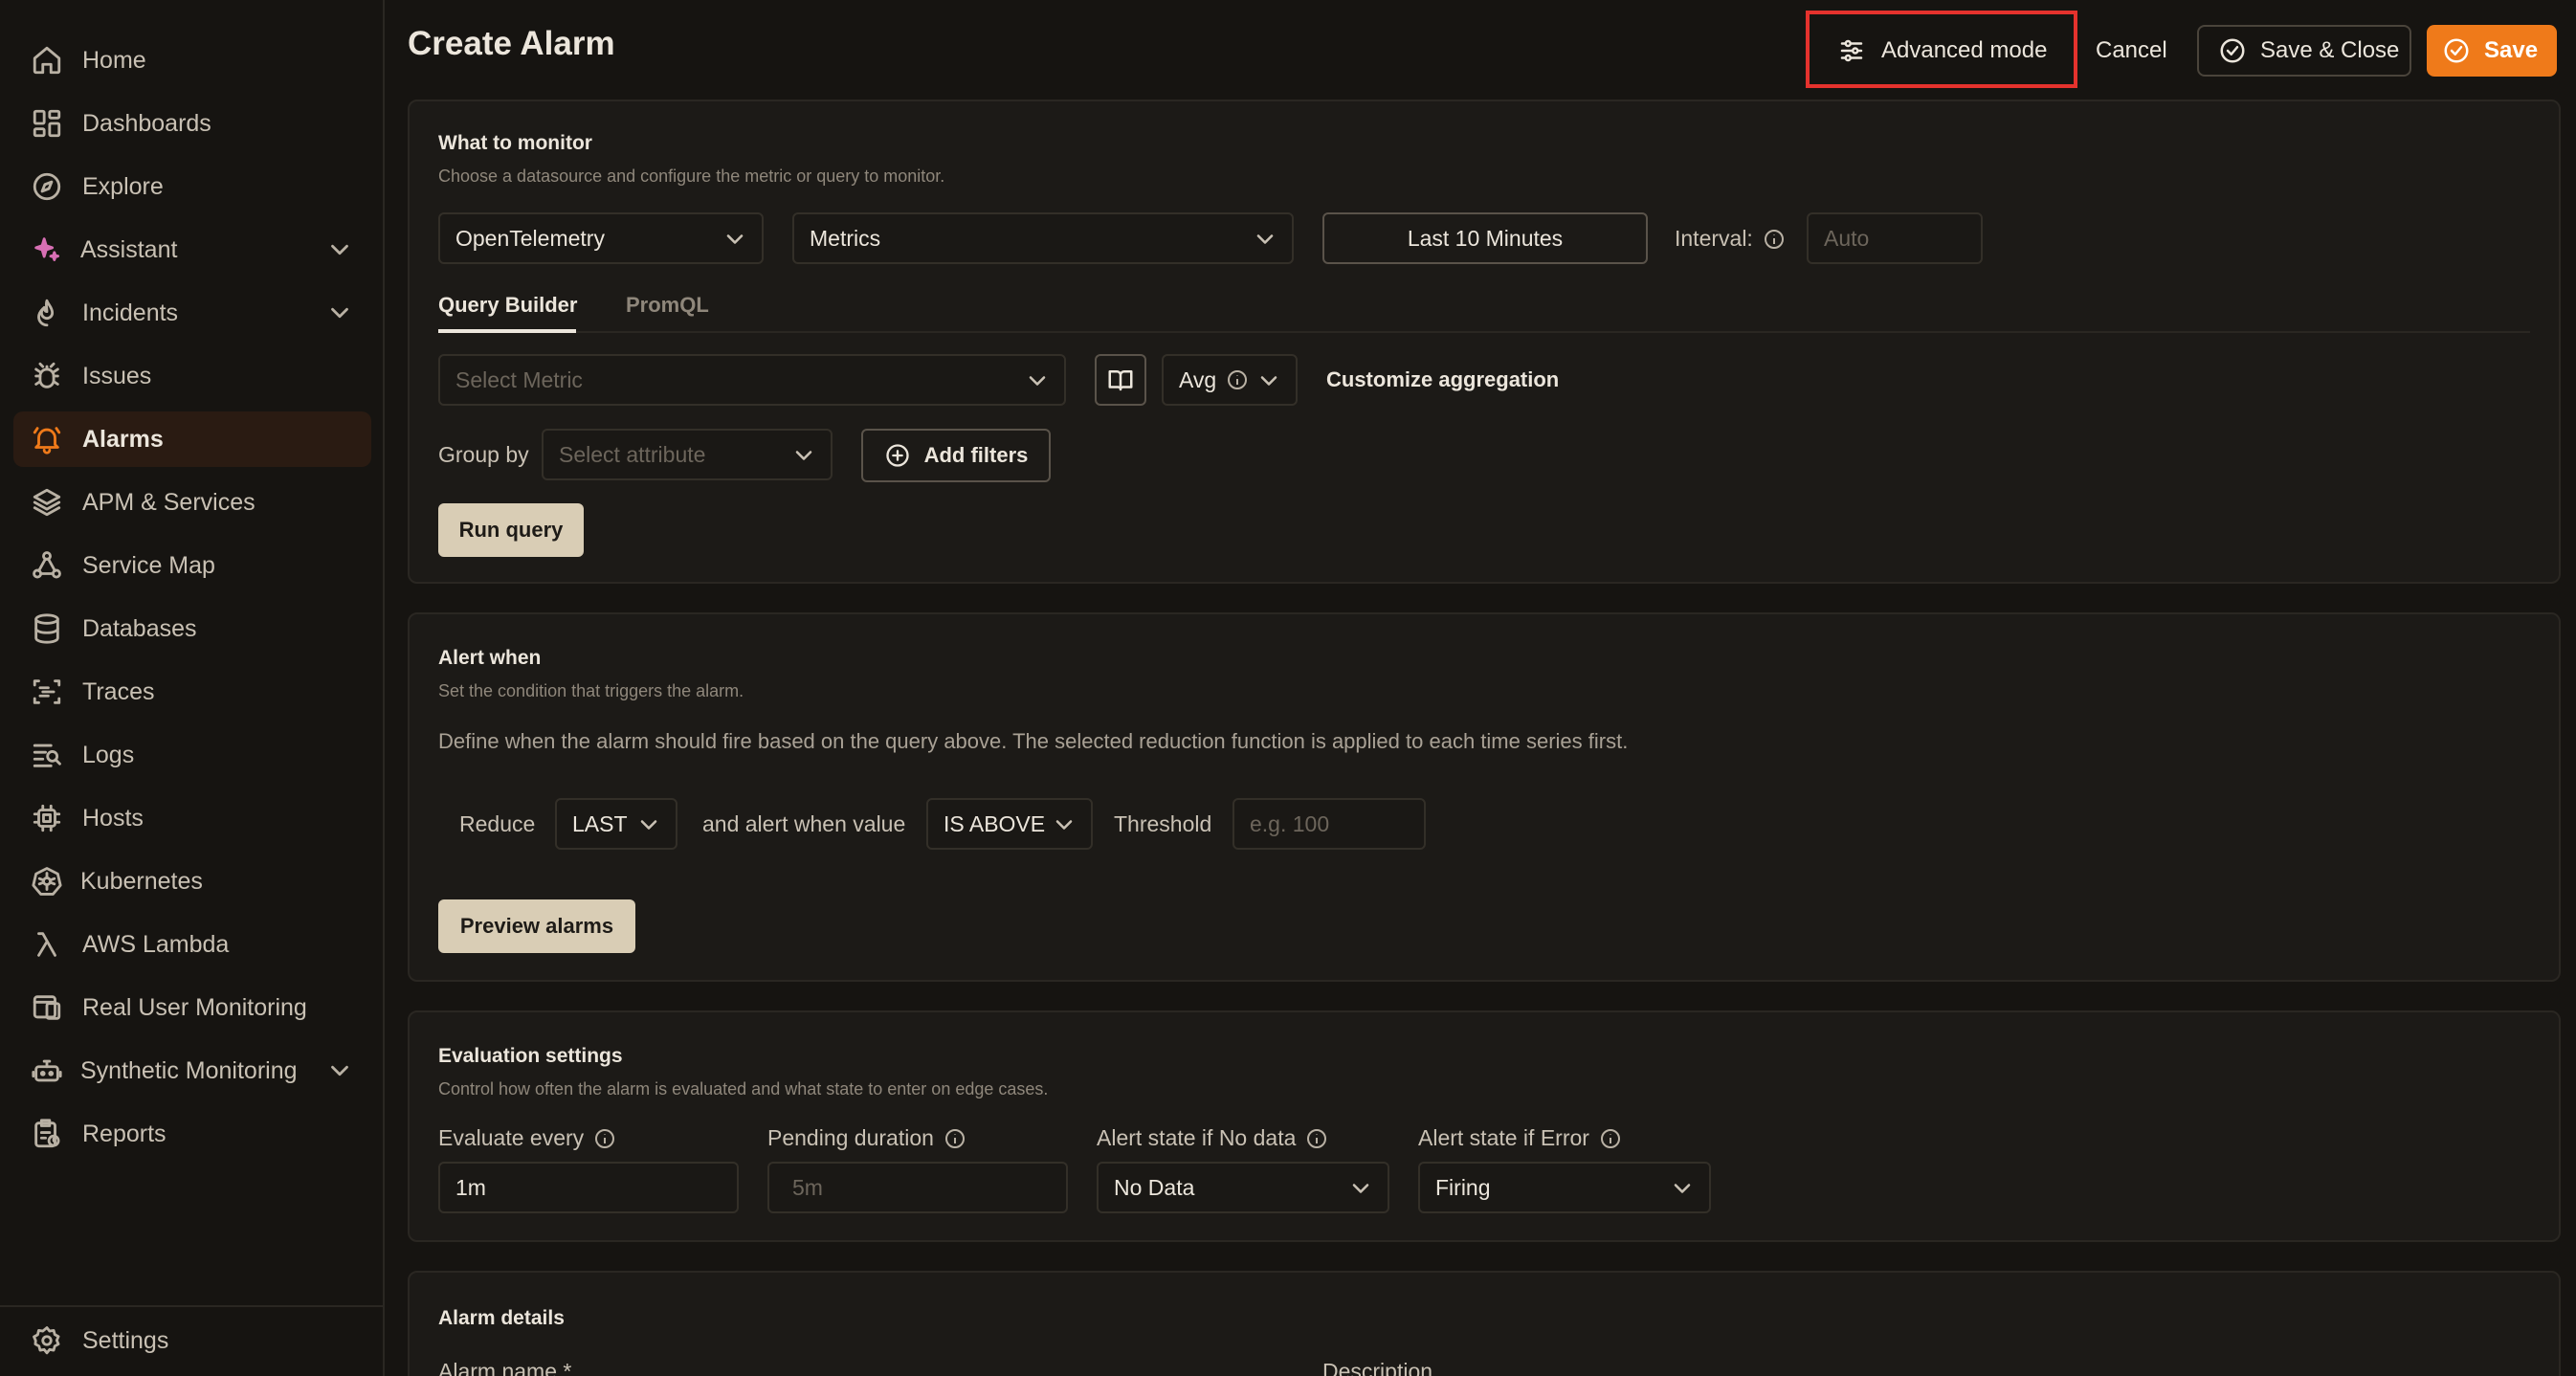  I want to click on sparkle-icon, so click(47, 249).